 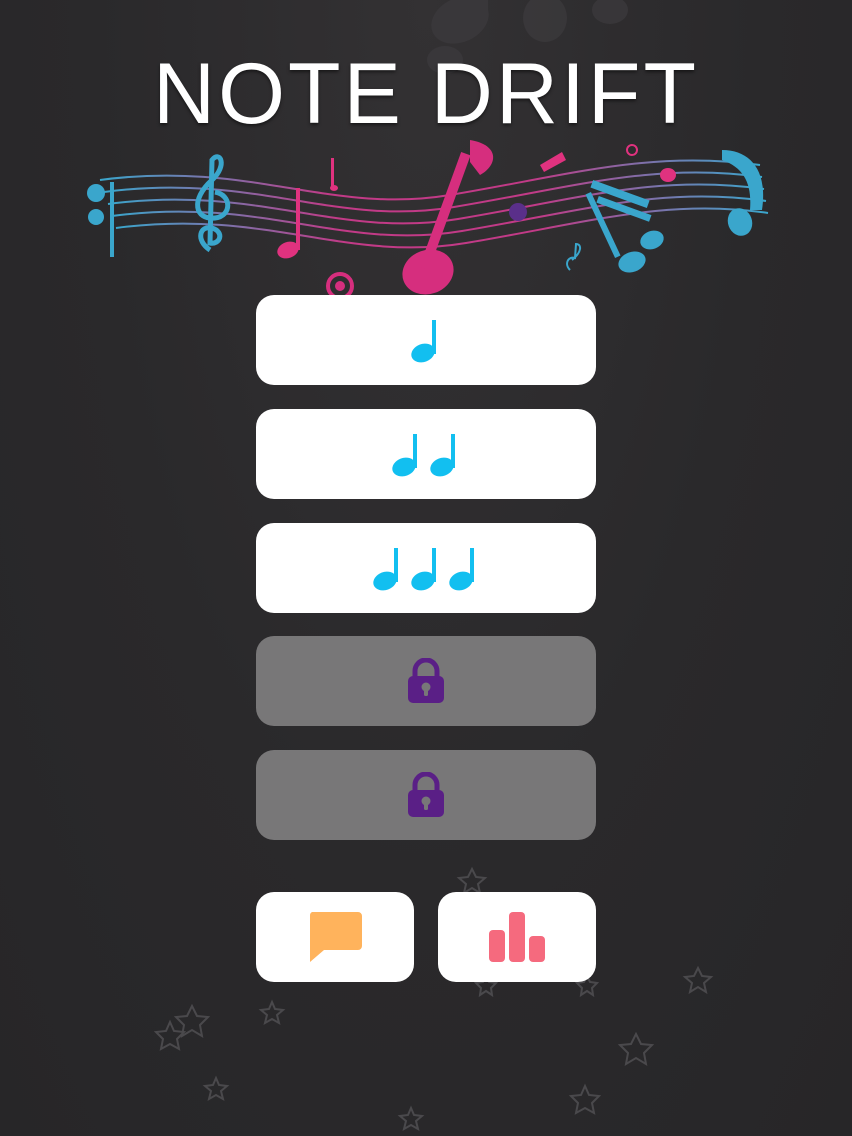 What do you see at coordinates (743, 193) in the screenshot?
I see `blue-note-icon` at bounding box center [743, 193].